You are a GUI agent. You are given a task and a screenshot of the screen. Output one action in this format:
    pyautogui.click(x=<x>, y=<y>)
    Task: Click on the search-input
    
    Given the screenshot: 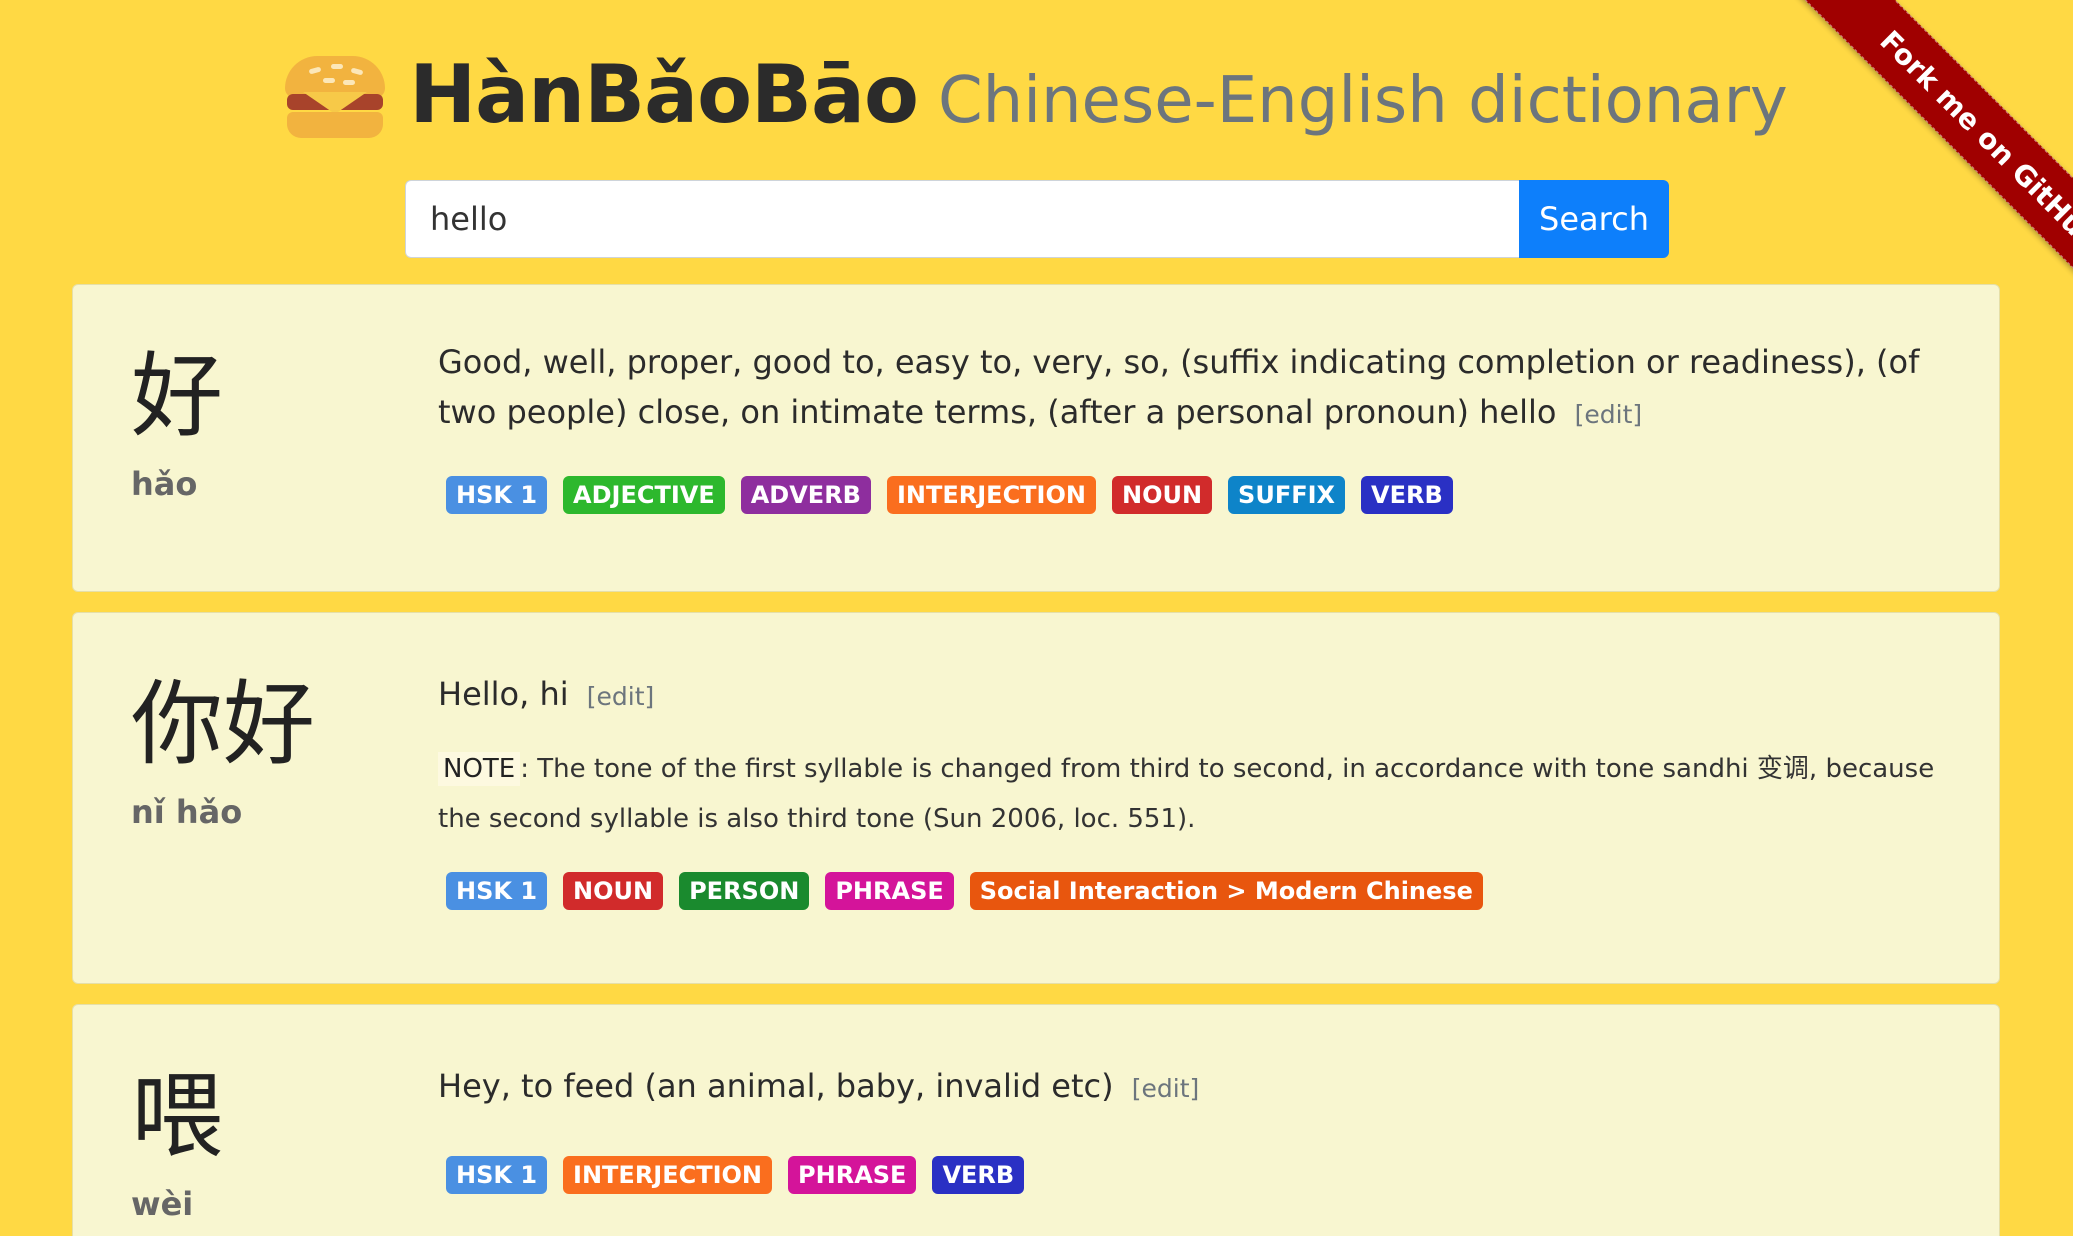 What is the action you would take?
    pyautogui.click(x=962, y=219)
    